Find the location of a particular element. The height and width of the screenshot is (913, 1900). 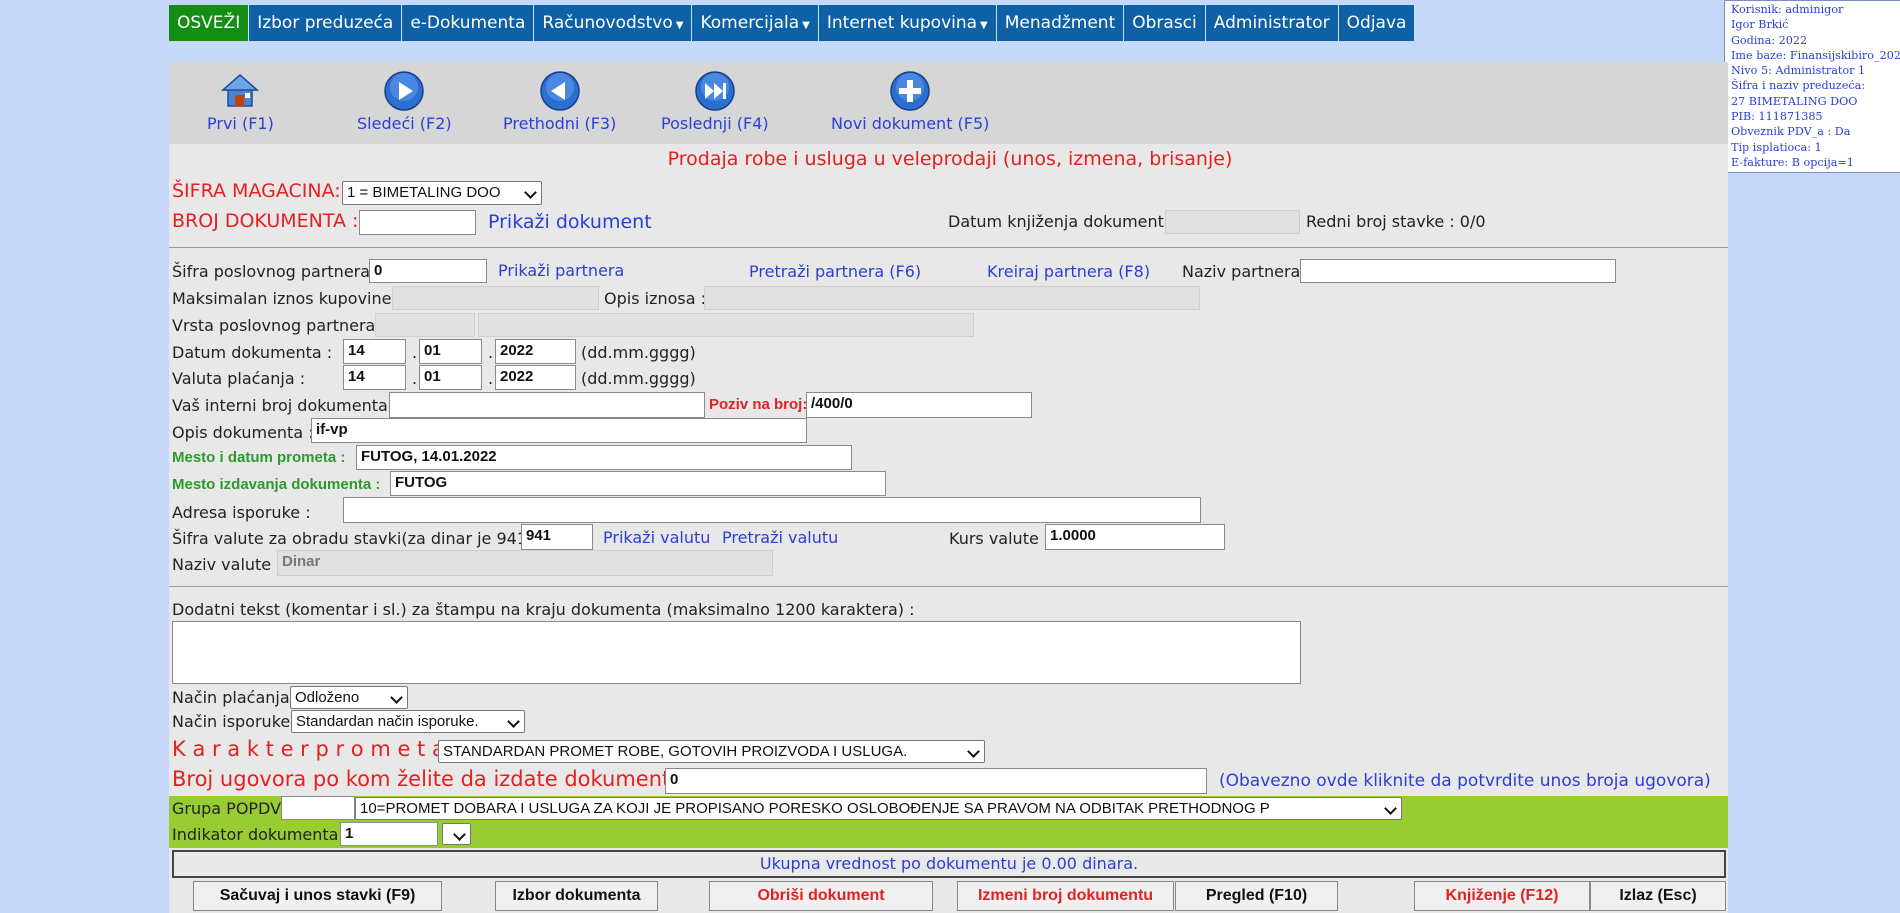

change-document-number-button: Izmeni broj dokumentu is located at coordinates (1065, 896).